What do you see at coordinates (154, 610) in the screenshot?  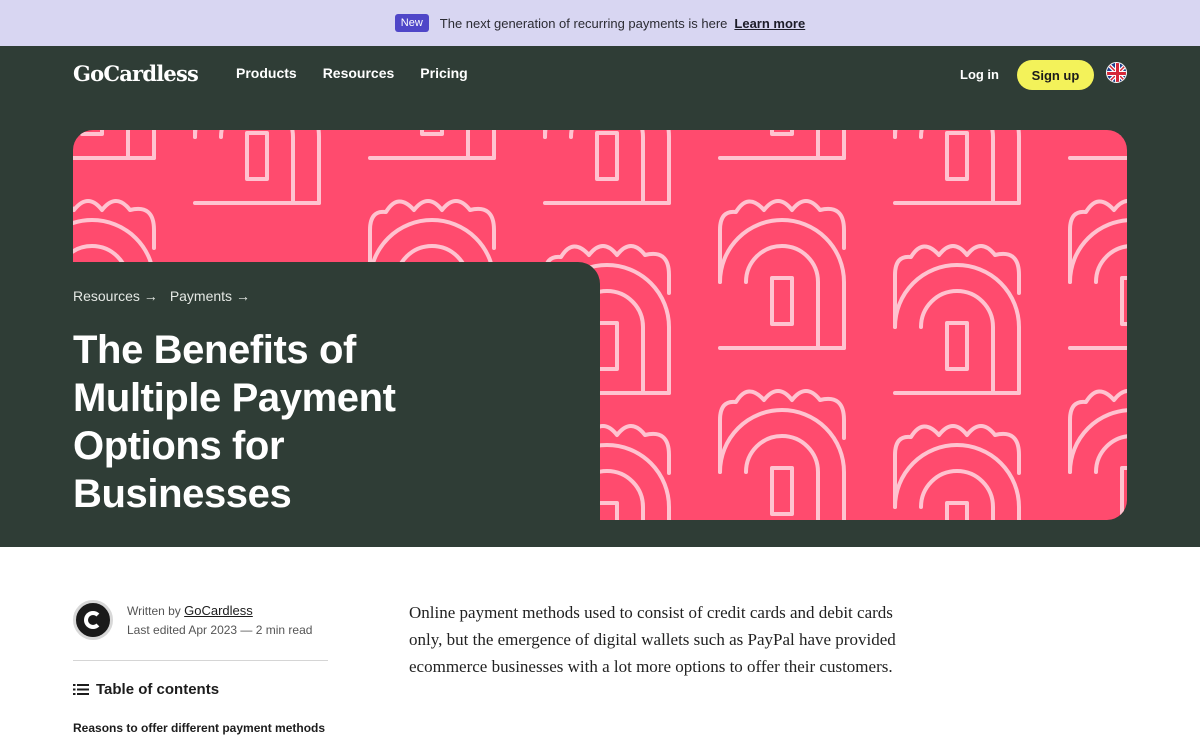 I see `written-by-label: Written by` at bounding box center [154, 610].